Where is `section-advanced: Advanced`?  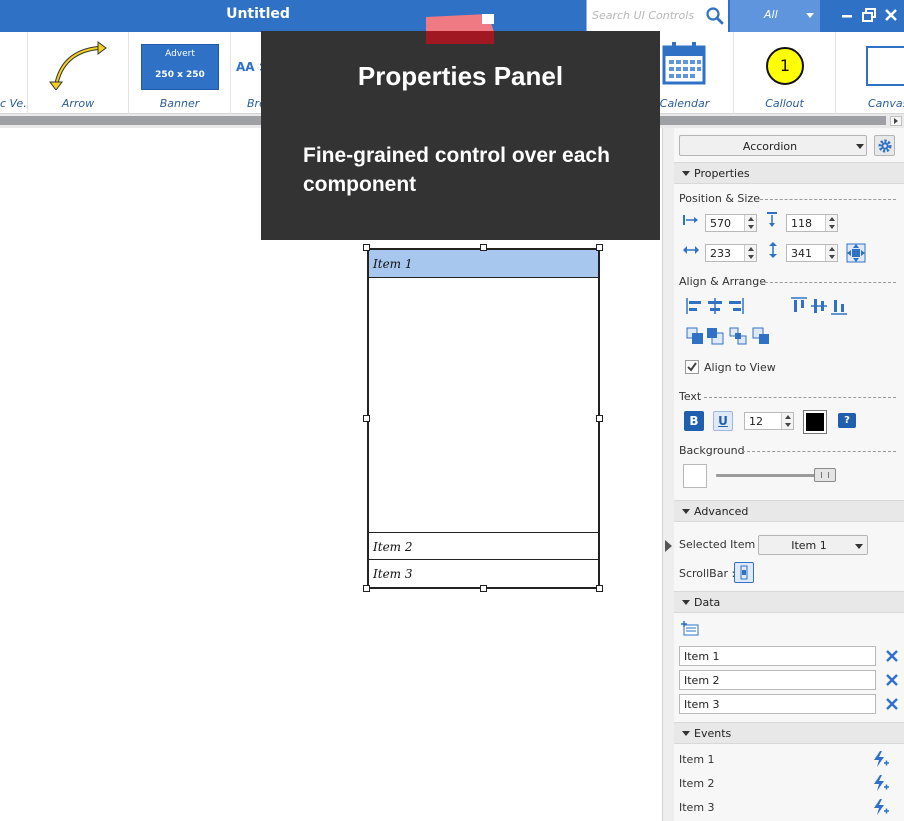 section-advanced: Advanced is located at coordinates (789, 511).